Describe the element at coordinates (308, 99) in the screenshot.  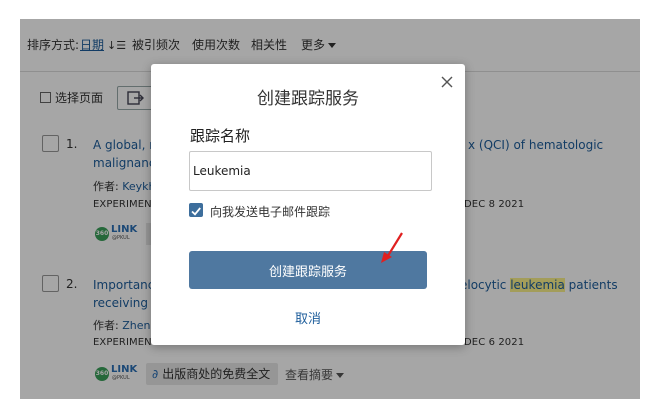
I see `dialog-title: 创建跟踪服务` at that location.